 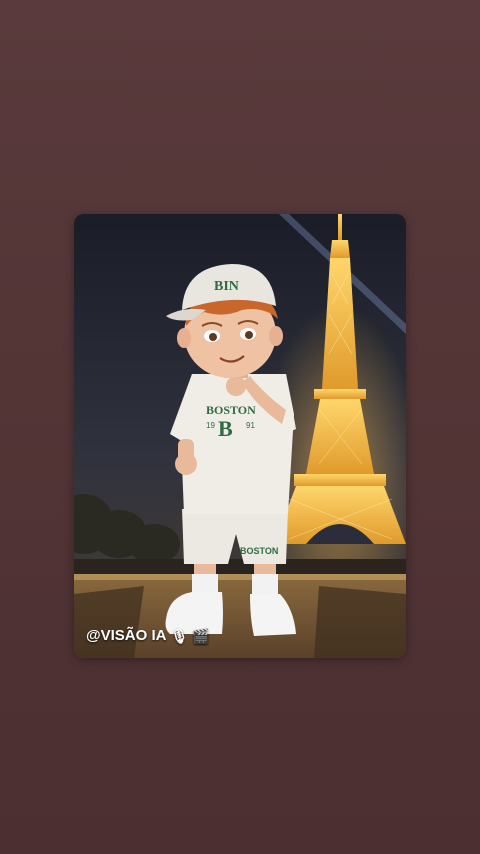 I want to click on clapperboard-icon: 🎬, so click(x=201, y=635).